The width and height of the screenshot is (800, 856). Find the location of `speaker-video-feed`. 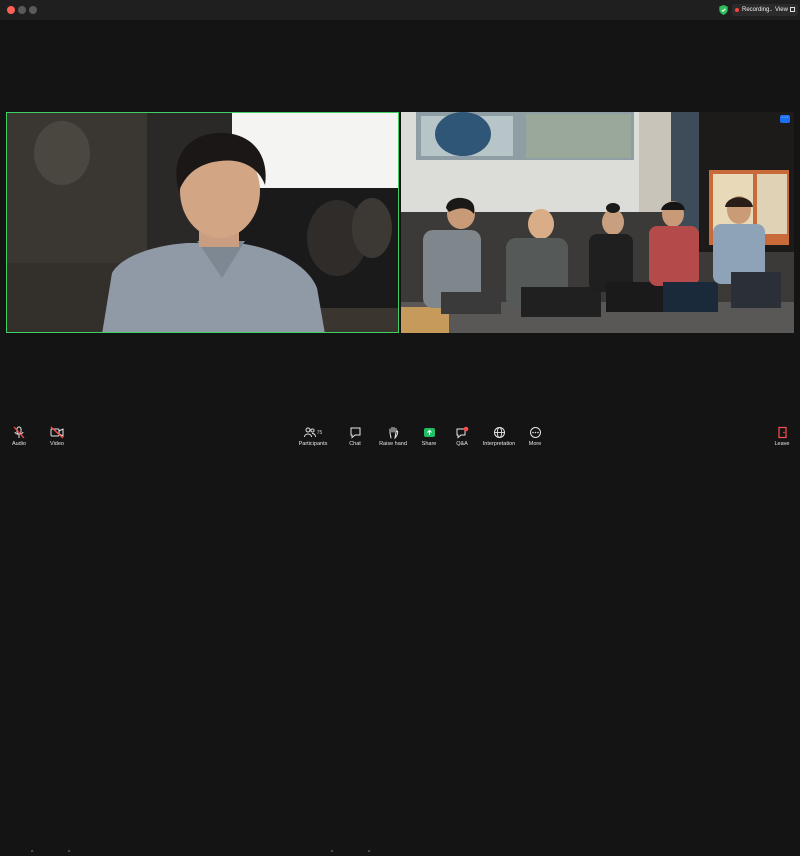

speaker-video-feed is located at coordinates (202, 222).